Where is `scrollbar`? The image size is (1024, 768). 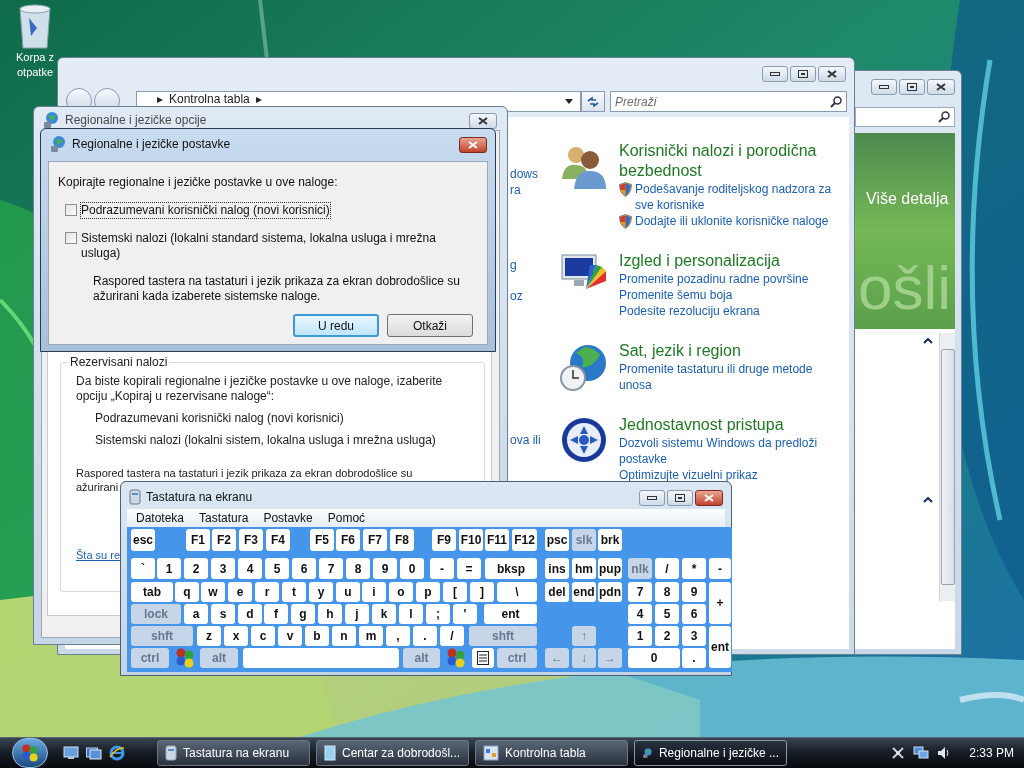 scrollbar is located at coordinates (947, 467).